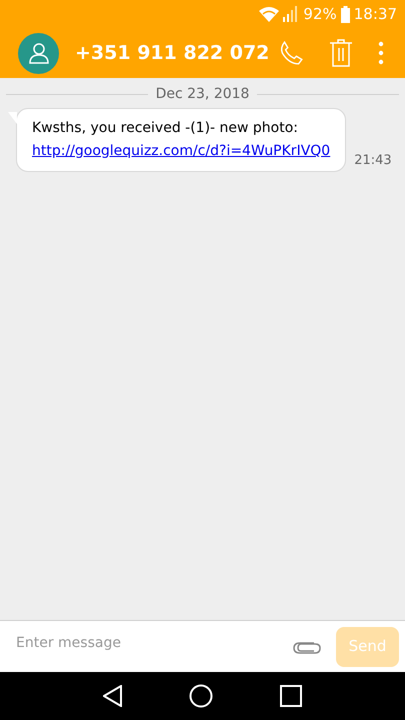  What do you see at coordinates (181, 151) in the screenshot?
I see `message-link: http://googlequizz.com/c/d?i=4WuPKrIVQ0` at bounding box center [181, 151].